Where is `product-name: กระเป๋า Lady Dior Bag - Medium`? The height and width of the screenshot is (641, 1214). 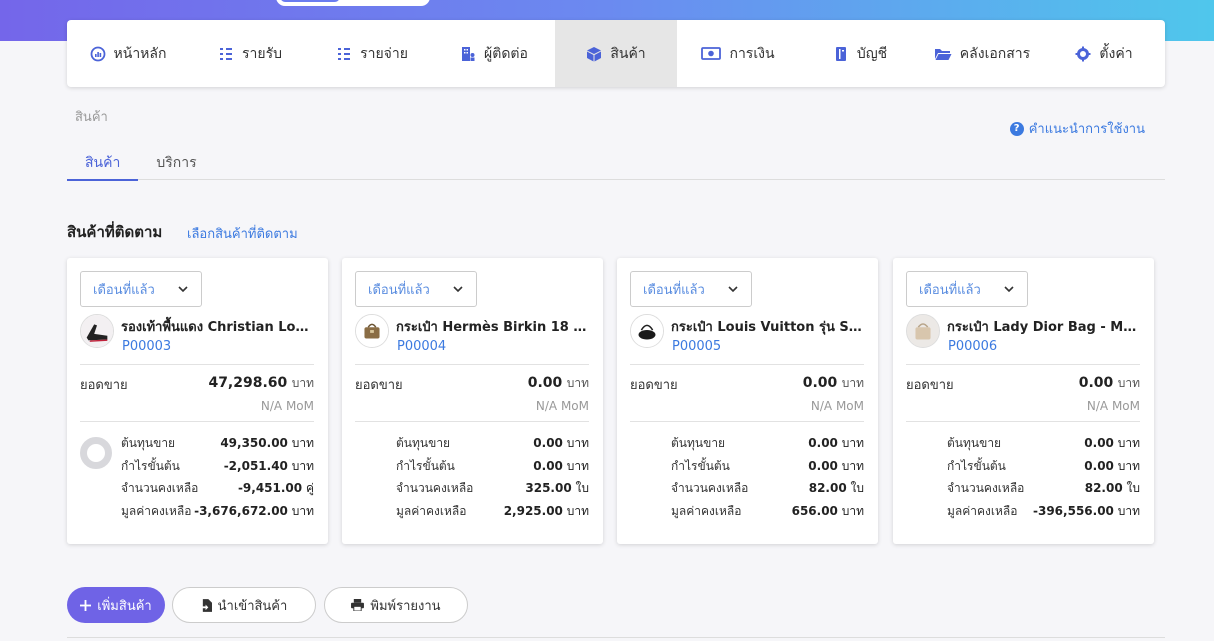 product-name: กระเป๋า Lady Dior Bag - Medium is located at coordinates (1044, 326).